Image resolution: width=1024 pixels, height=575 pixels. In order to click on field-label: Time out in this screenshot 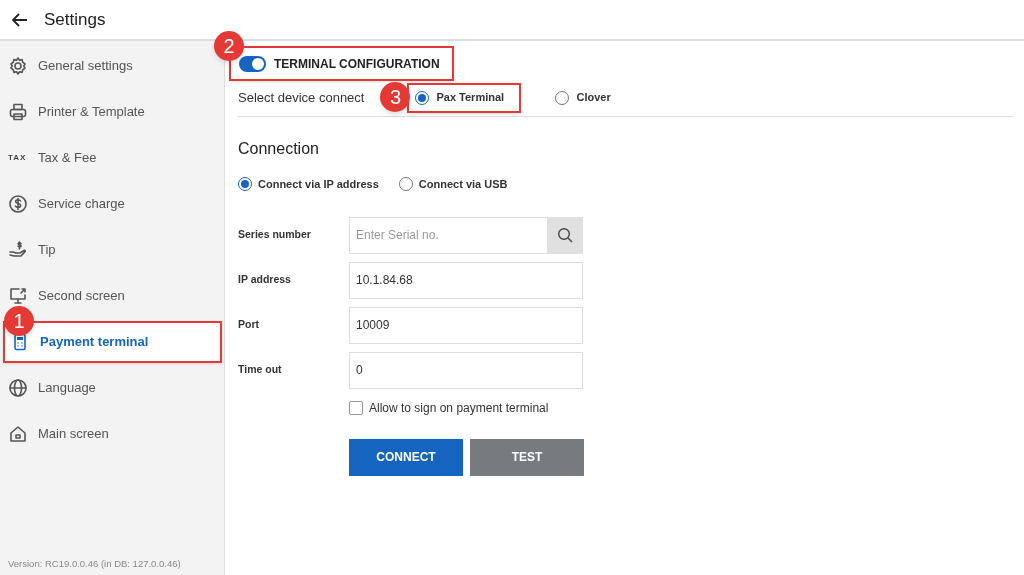, I will do `click(260, 370)`.